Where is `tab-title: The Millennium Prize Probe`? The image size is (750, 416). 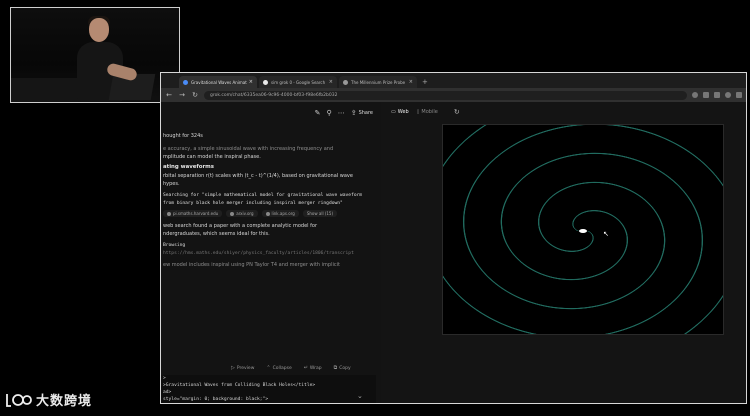
tab-title: The Millennium Prize Probe is located at coordinates (378, 82).